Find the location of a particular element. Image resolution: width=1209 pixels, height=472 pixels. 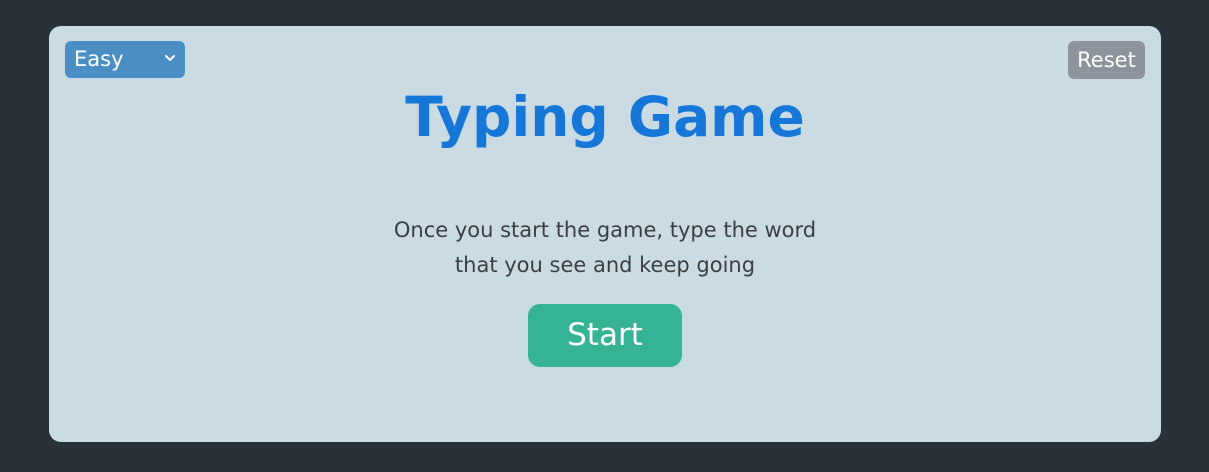

instructions-line-1: Once you start the game, type the word is located at coordinates (605, 230).